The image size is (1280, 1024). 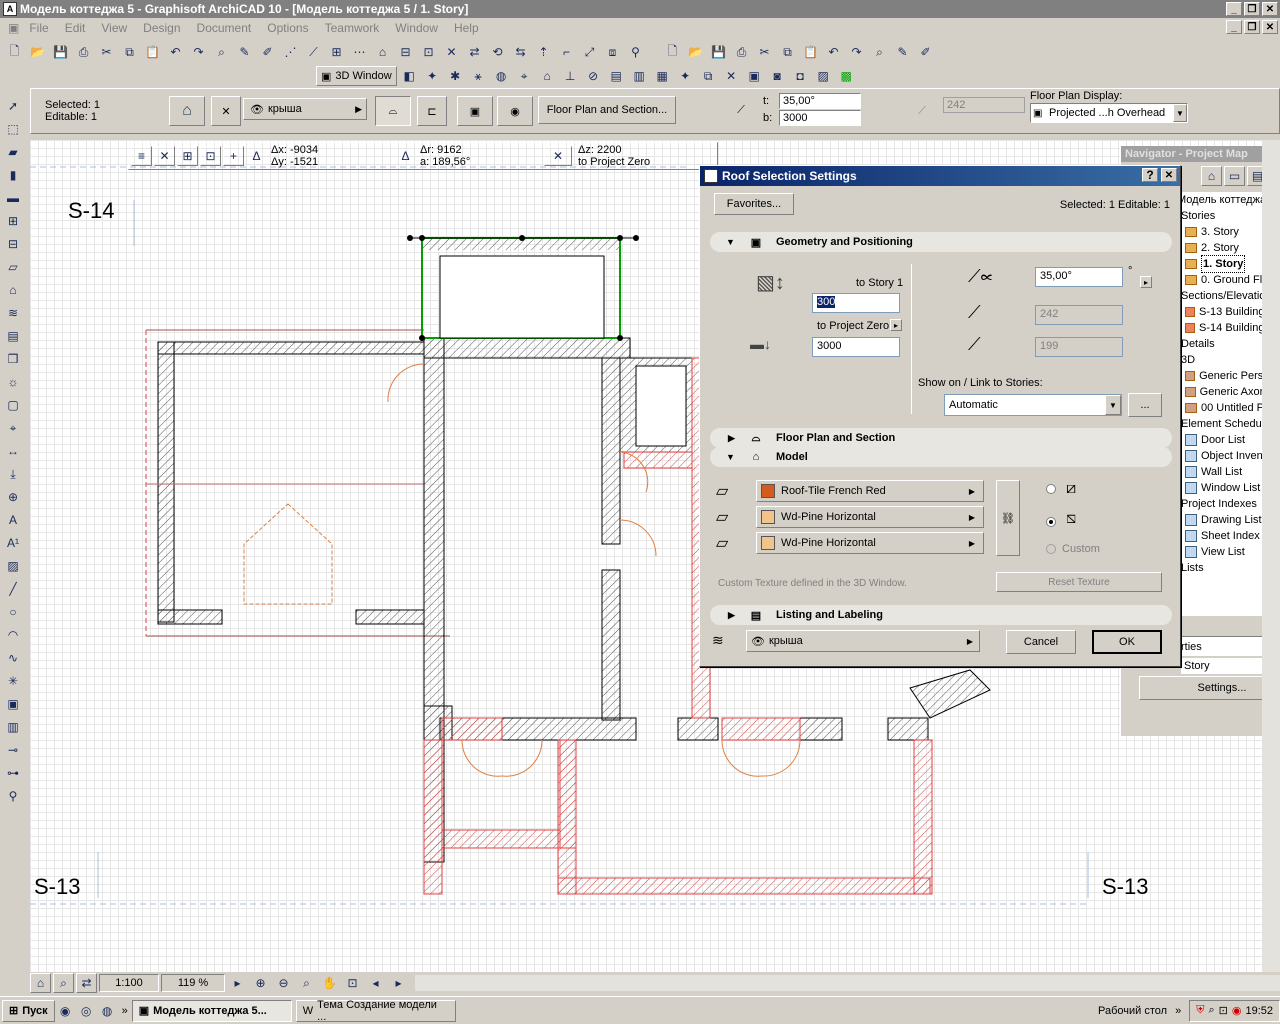 What do you see at coordinates (870, 543) in the screenshot?
I see `bottom-material-select: Wd-Pine Horizontal ▶` at bounding box center [870, 543].